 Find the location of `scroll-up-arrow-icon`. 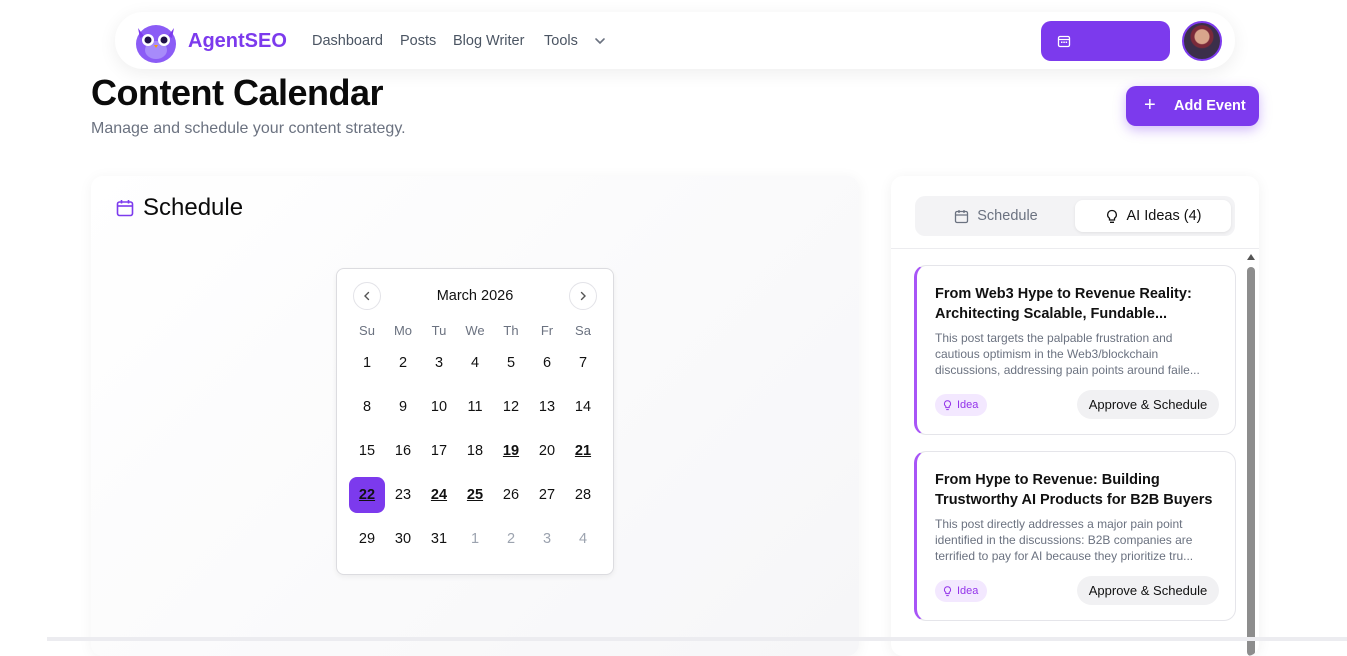

scroll-up-arrow-icon is located at coordinates (1251, 257).